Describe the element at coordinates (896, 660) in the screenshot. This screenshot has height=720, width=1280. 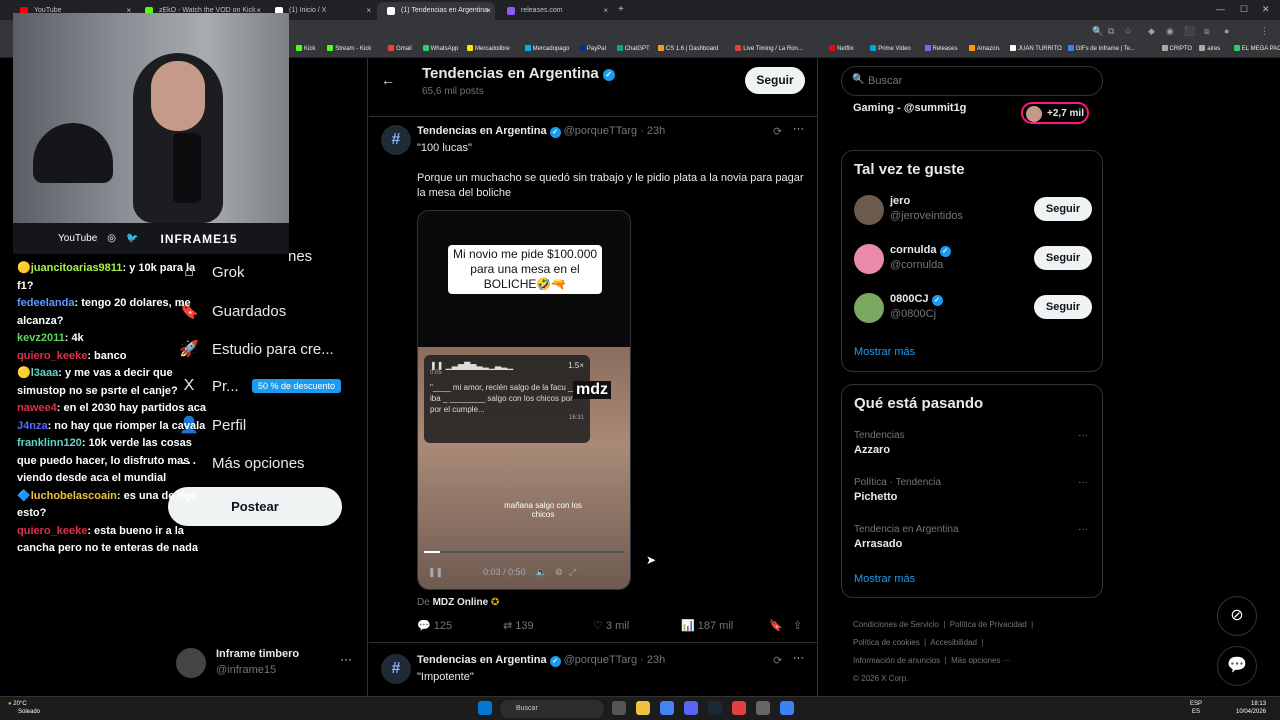
I see `footer-link: Información de anuncios` at that location.